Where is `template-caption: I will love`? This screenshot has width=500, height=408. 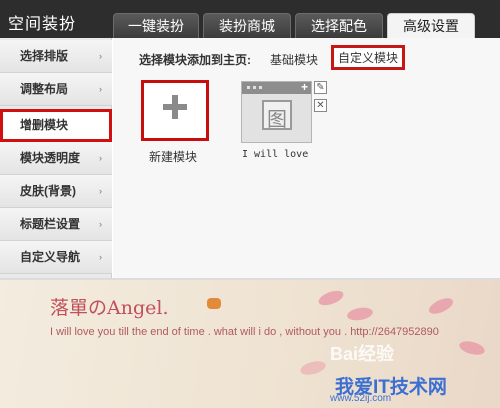 template-caption: I will love is located at coordinates (275, 154).